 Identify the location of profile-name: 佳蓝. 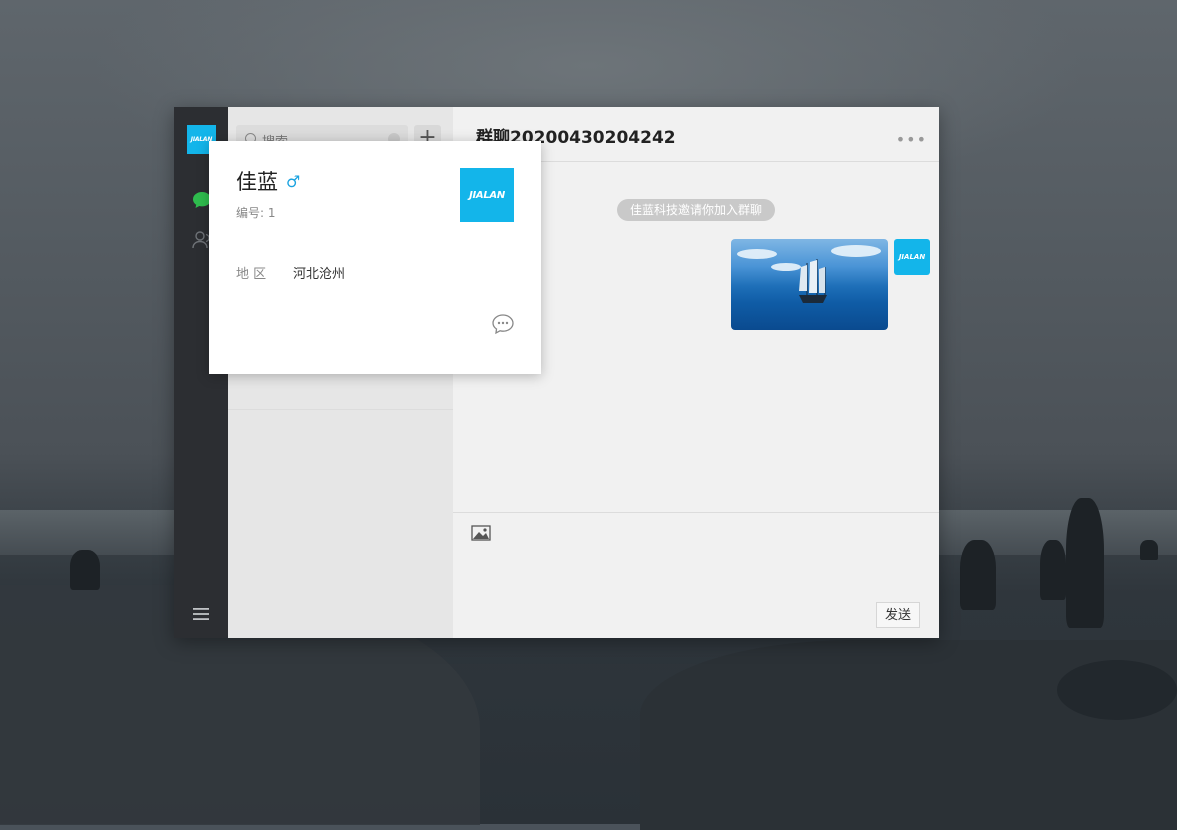
(257, 182).